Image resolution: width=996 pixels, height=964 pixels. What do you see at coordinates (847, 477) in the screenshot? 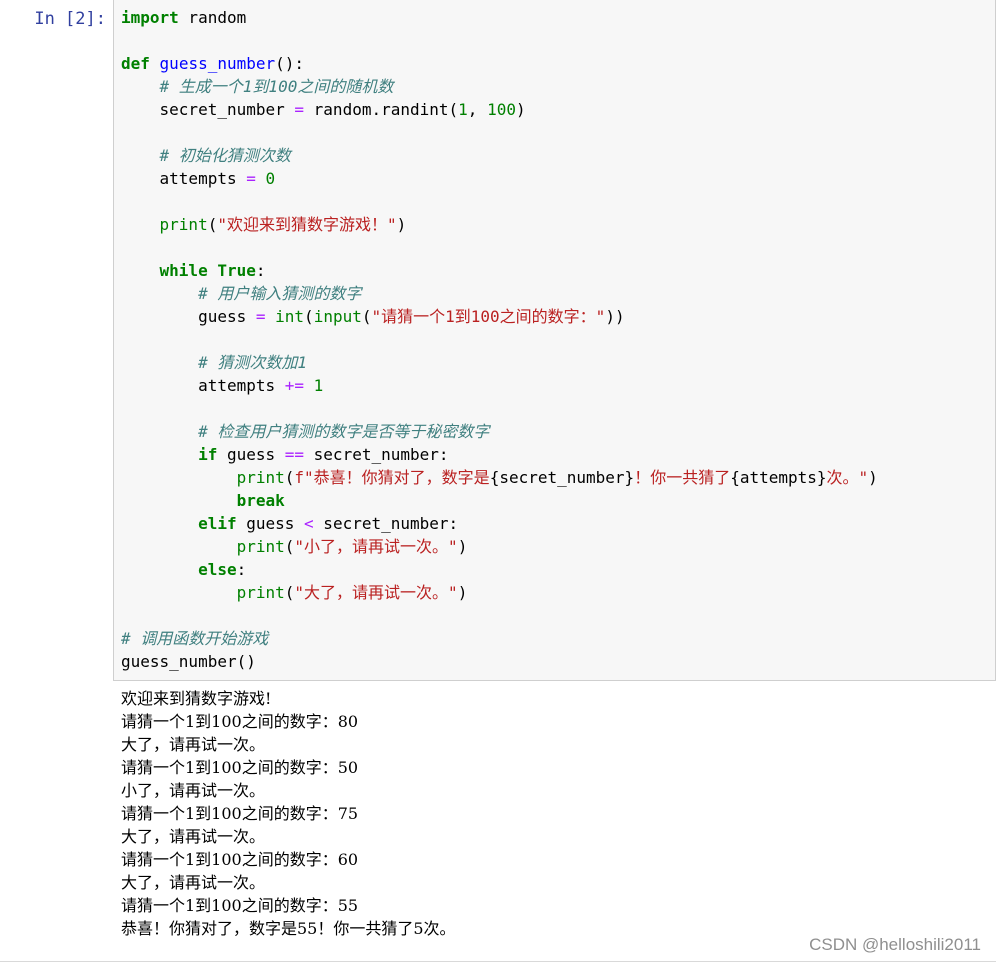
I see `code-token: 次。"` at bounding box center [847, 477].